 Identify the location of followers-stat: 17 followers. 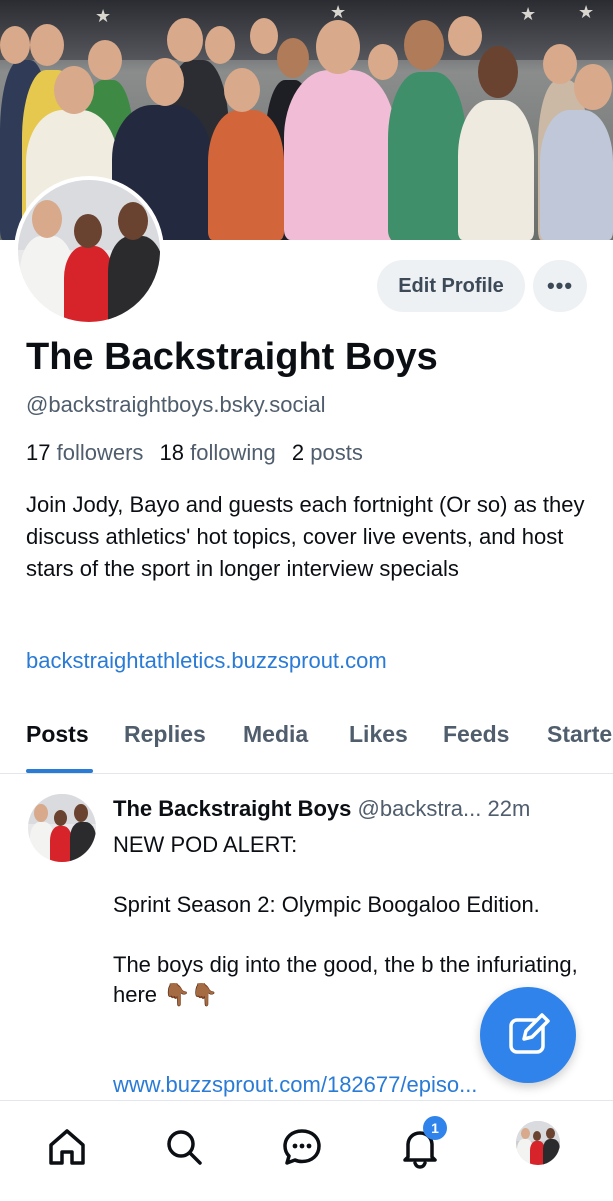
(84, 452).